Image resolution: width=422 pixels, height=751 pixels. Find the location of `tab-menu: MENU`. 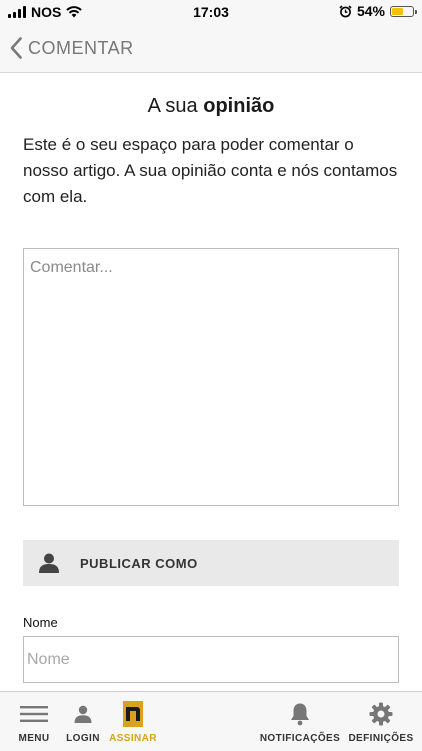

tab-menu: MENU is located at coordinates (34, 721).